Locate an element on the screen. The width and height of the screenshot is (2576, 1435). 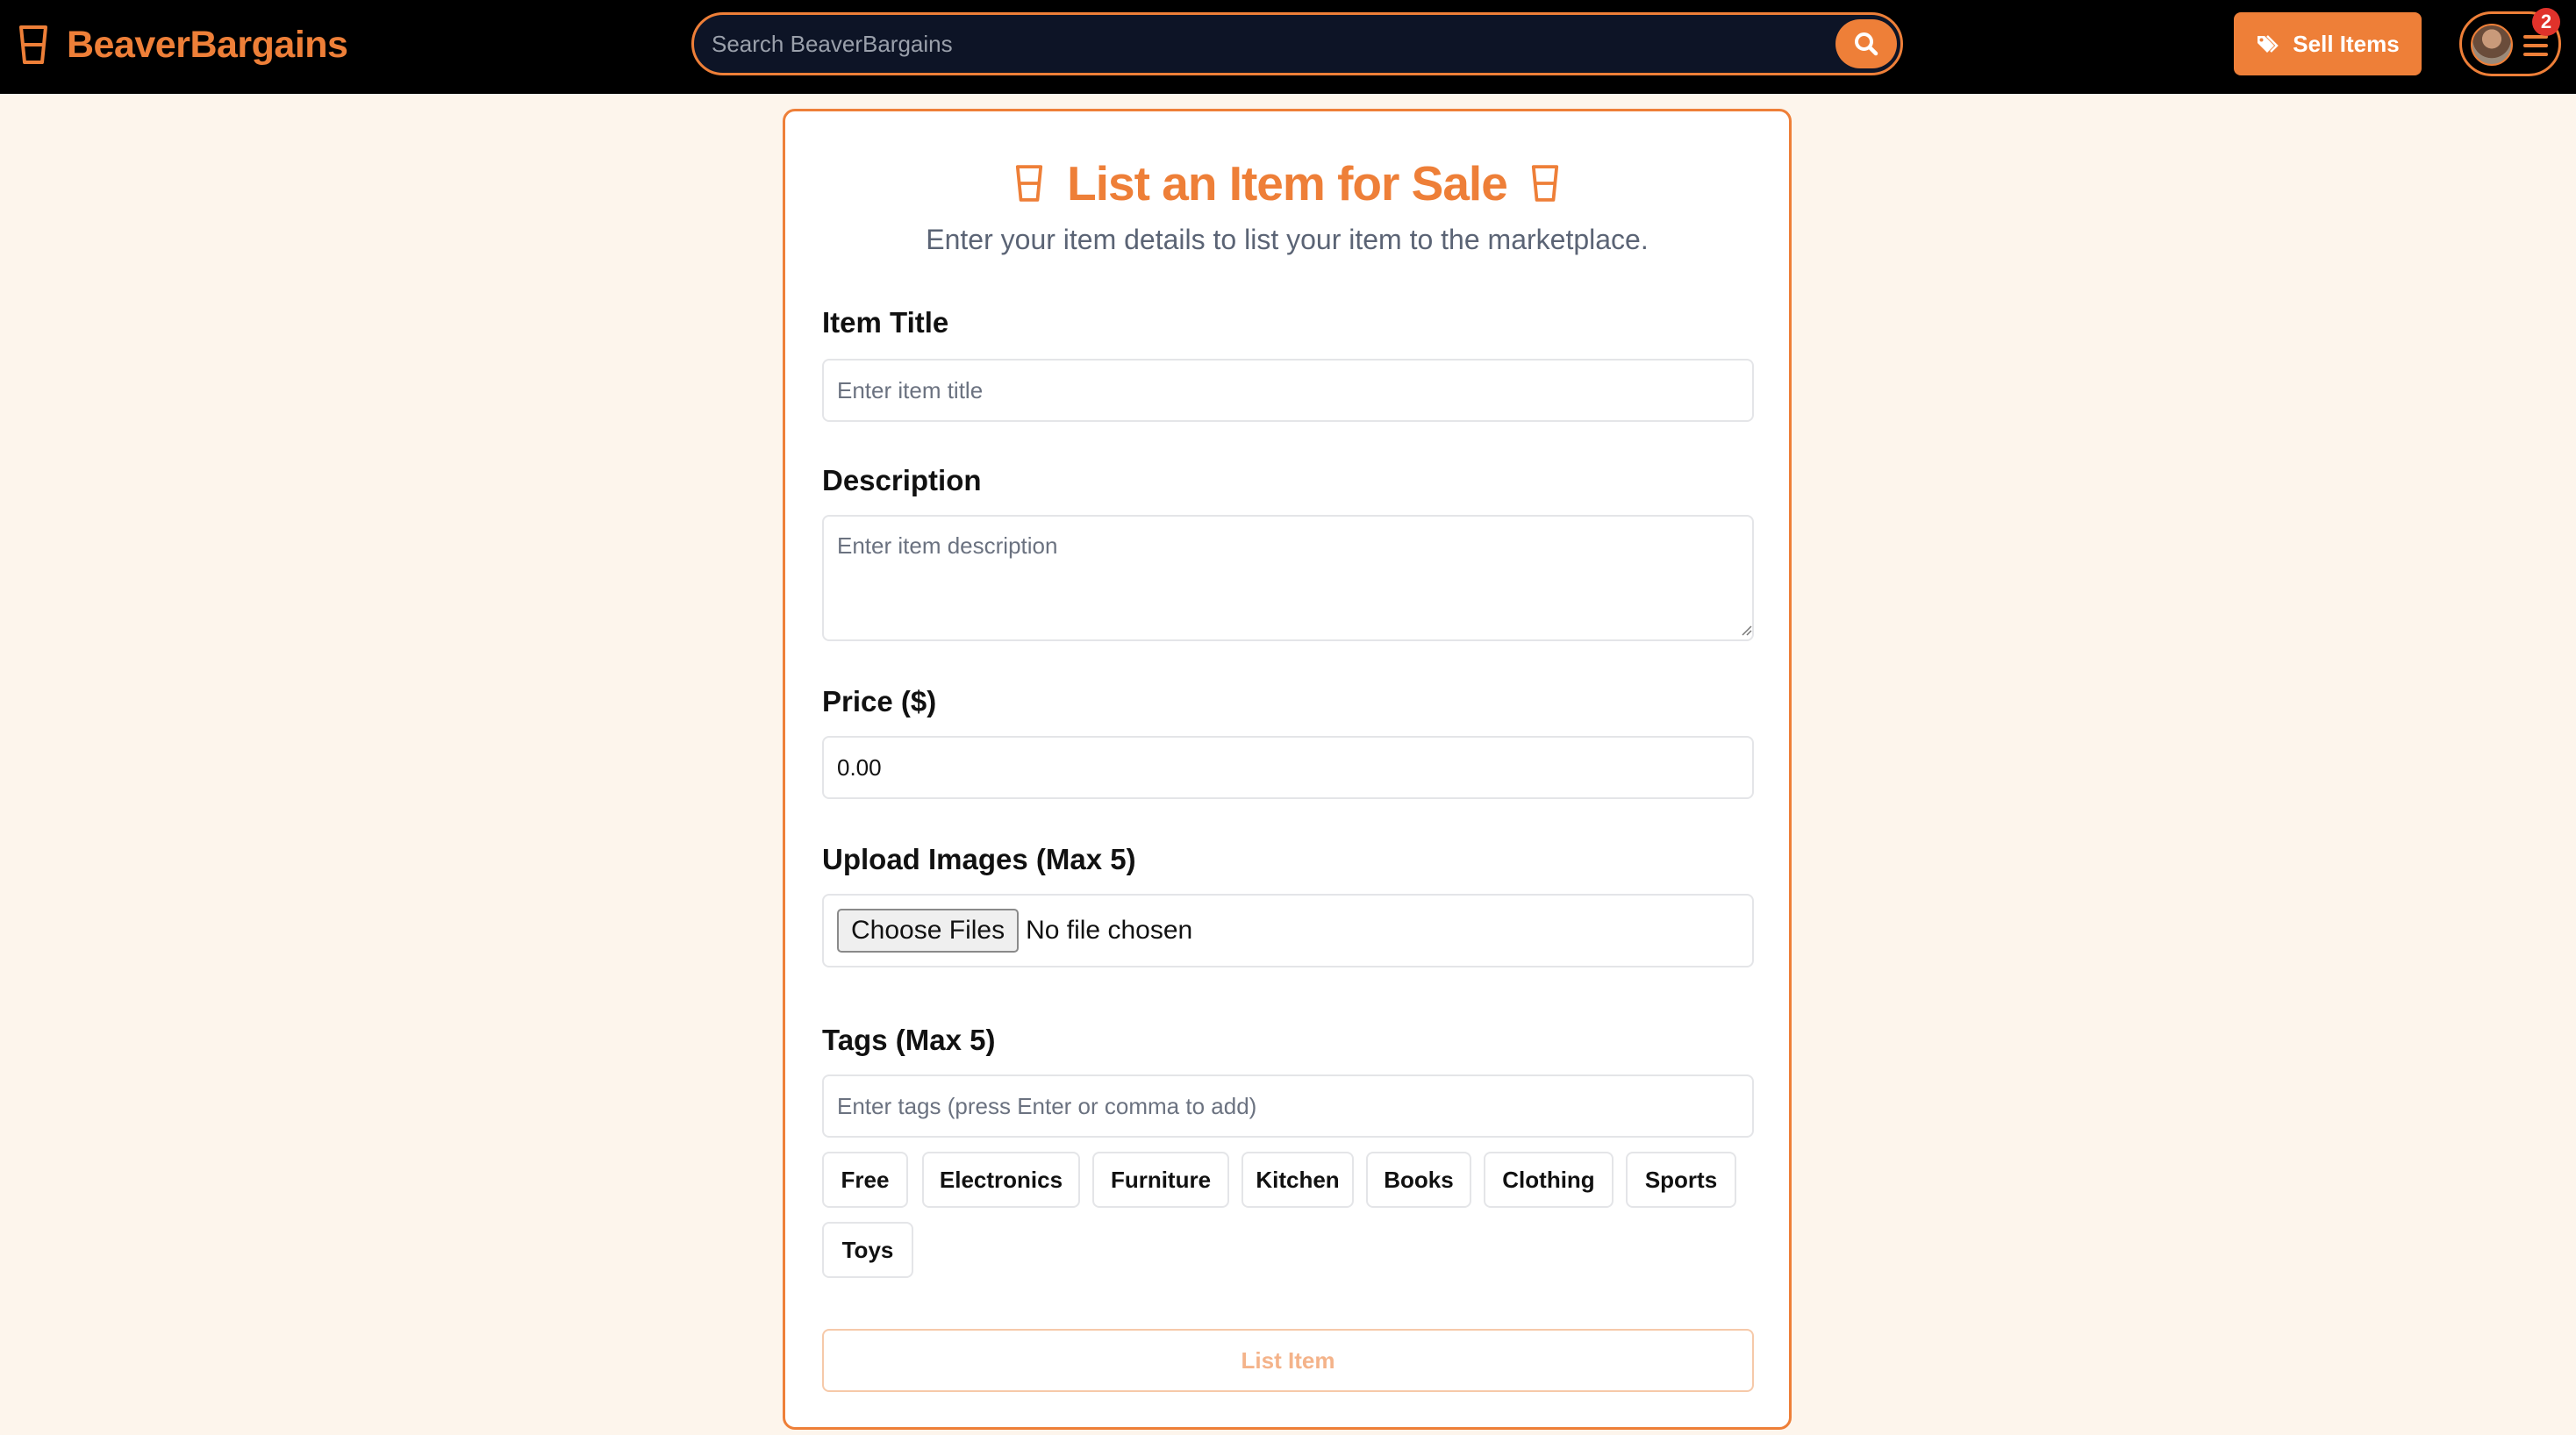
list-item-button: List Item is located at coordinates (1288, 1360).